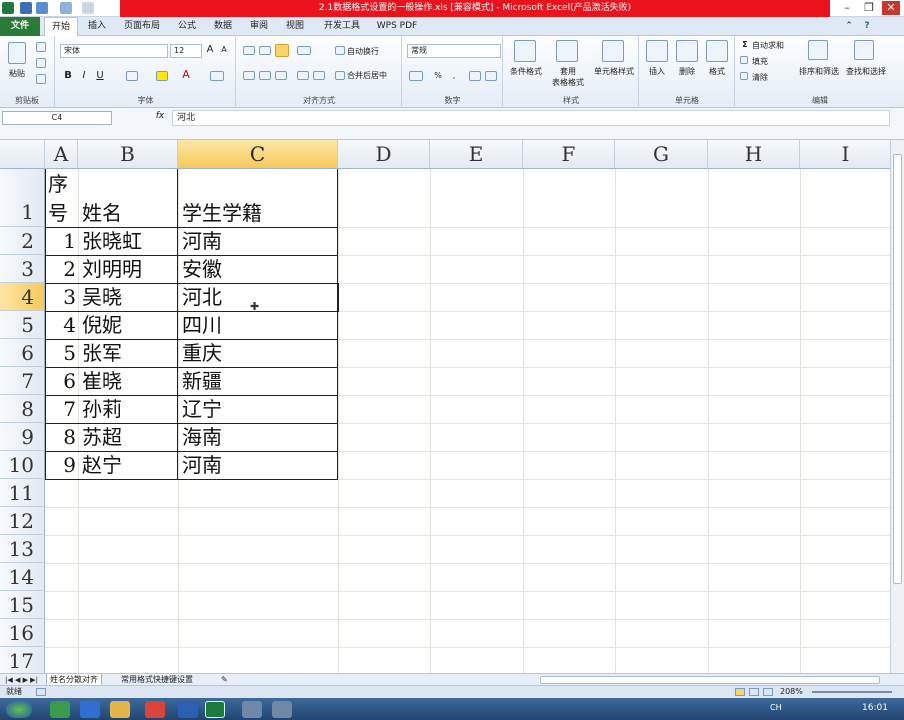 The image size is (904, 720). What do you see at coordinates (710, 680) in the screenshot?
I see `horizontal-scrollbar` at bounding box center [710, 680].